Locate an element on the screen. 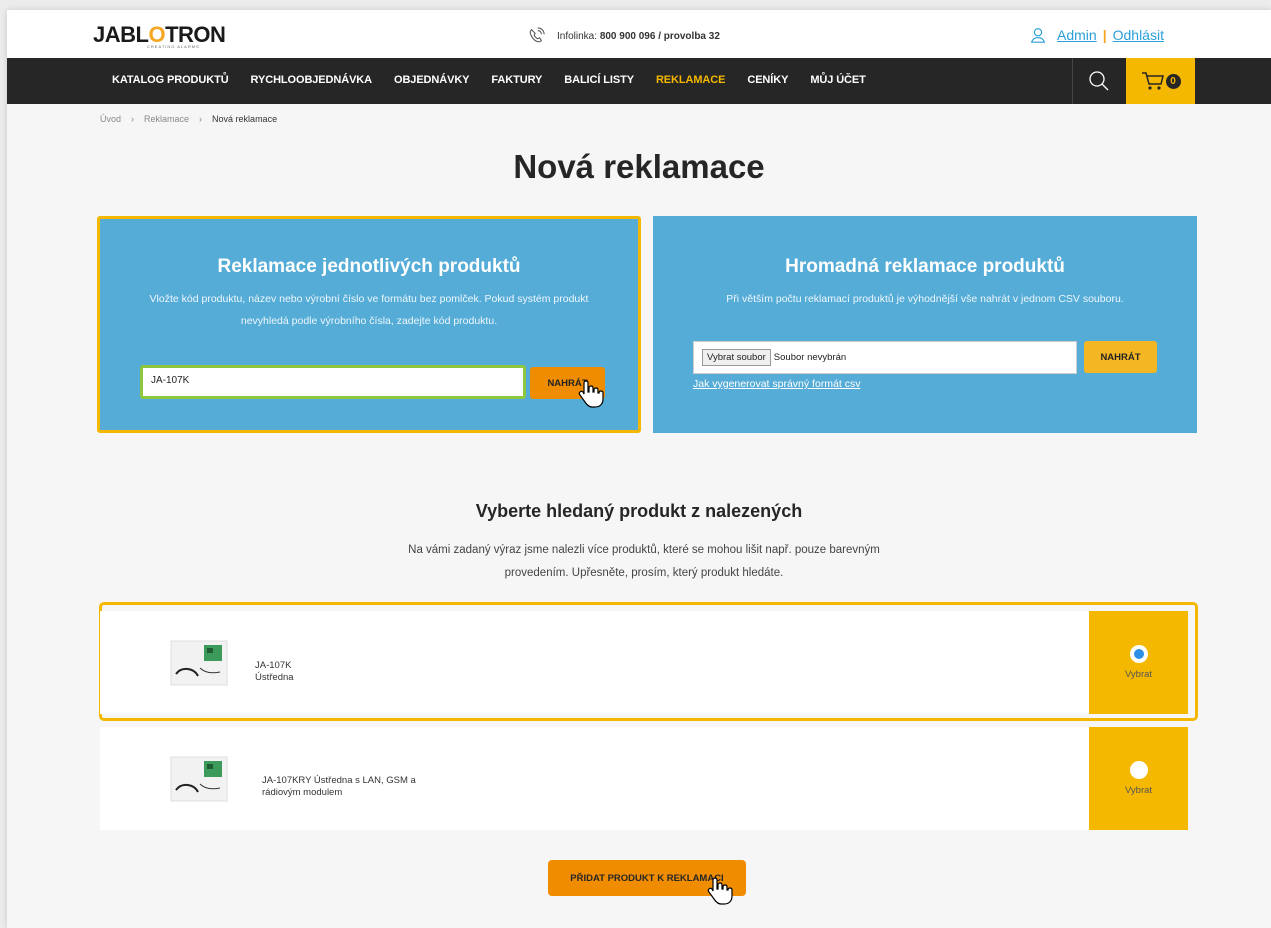 Image resolution: width=1271 pixels, height=928 pixels. single-claim-title: Reklamace jednotlivých produktů is located at coordinates (369, 266).